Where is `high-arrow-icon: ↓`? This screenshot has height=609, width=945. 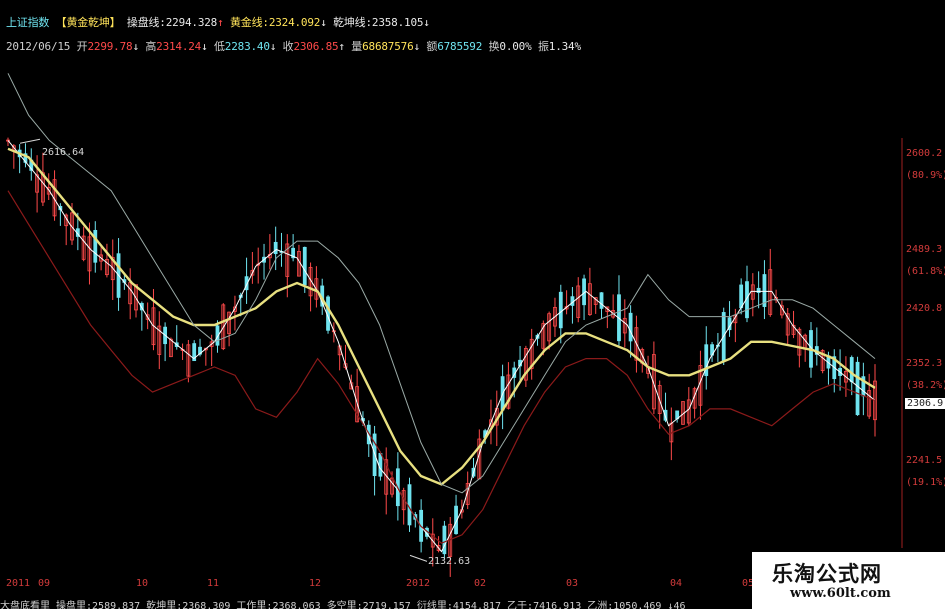
high-arrow-icon: ↓ is located at coordinates (204, 46).